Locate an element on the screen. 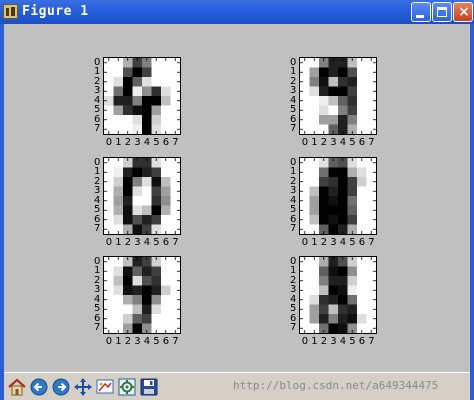 The image size is (474, 400). pan-button is located at coordinates (83, 387).